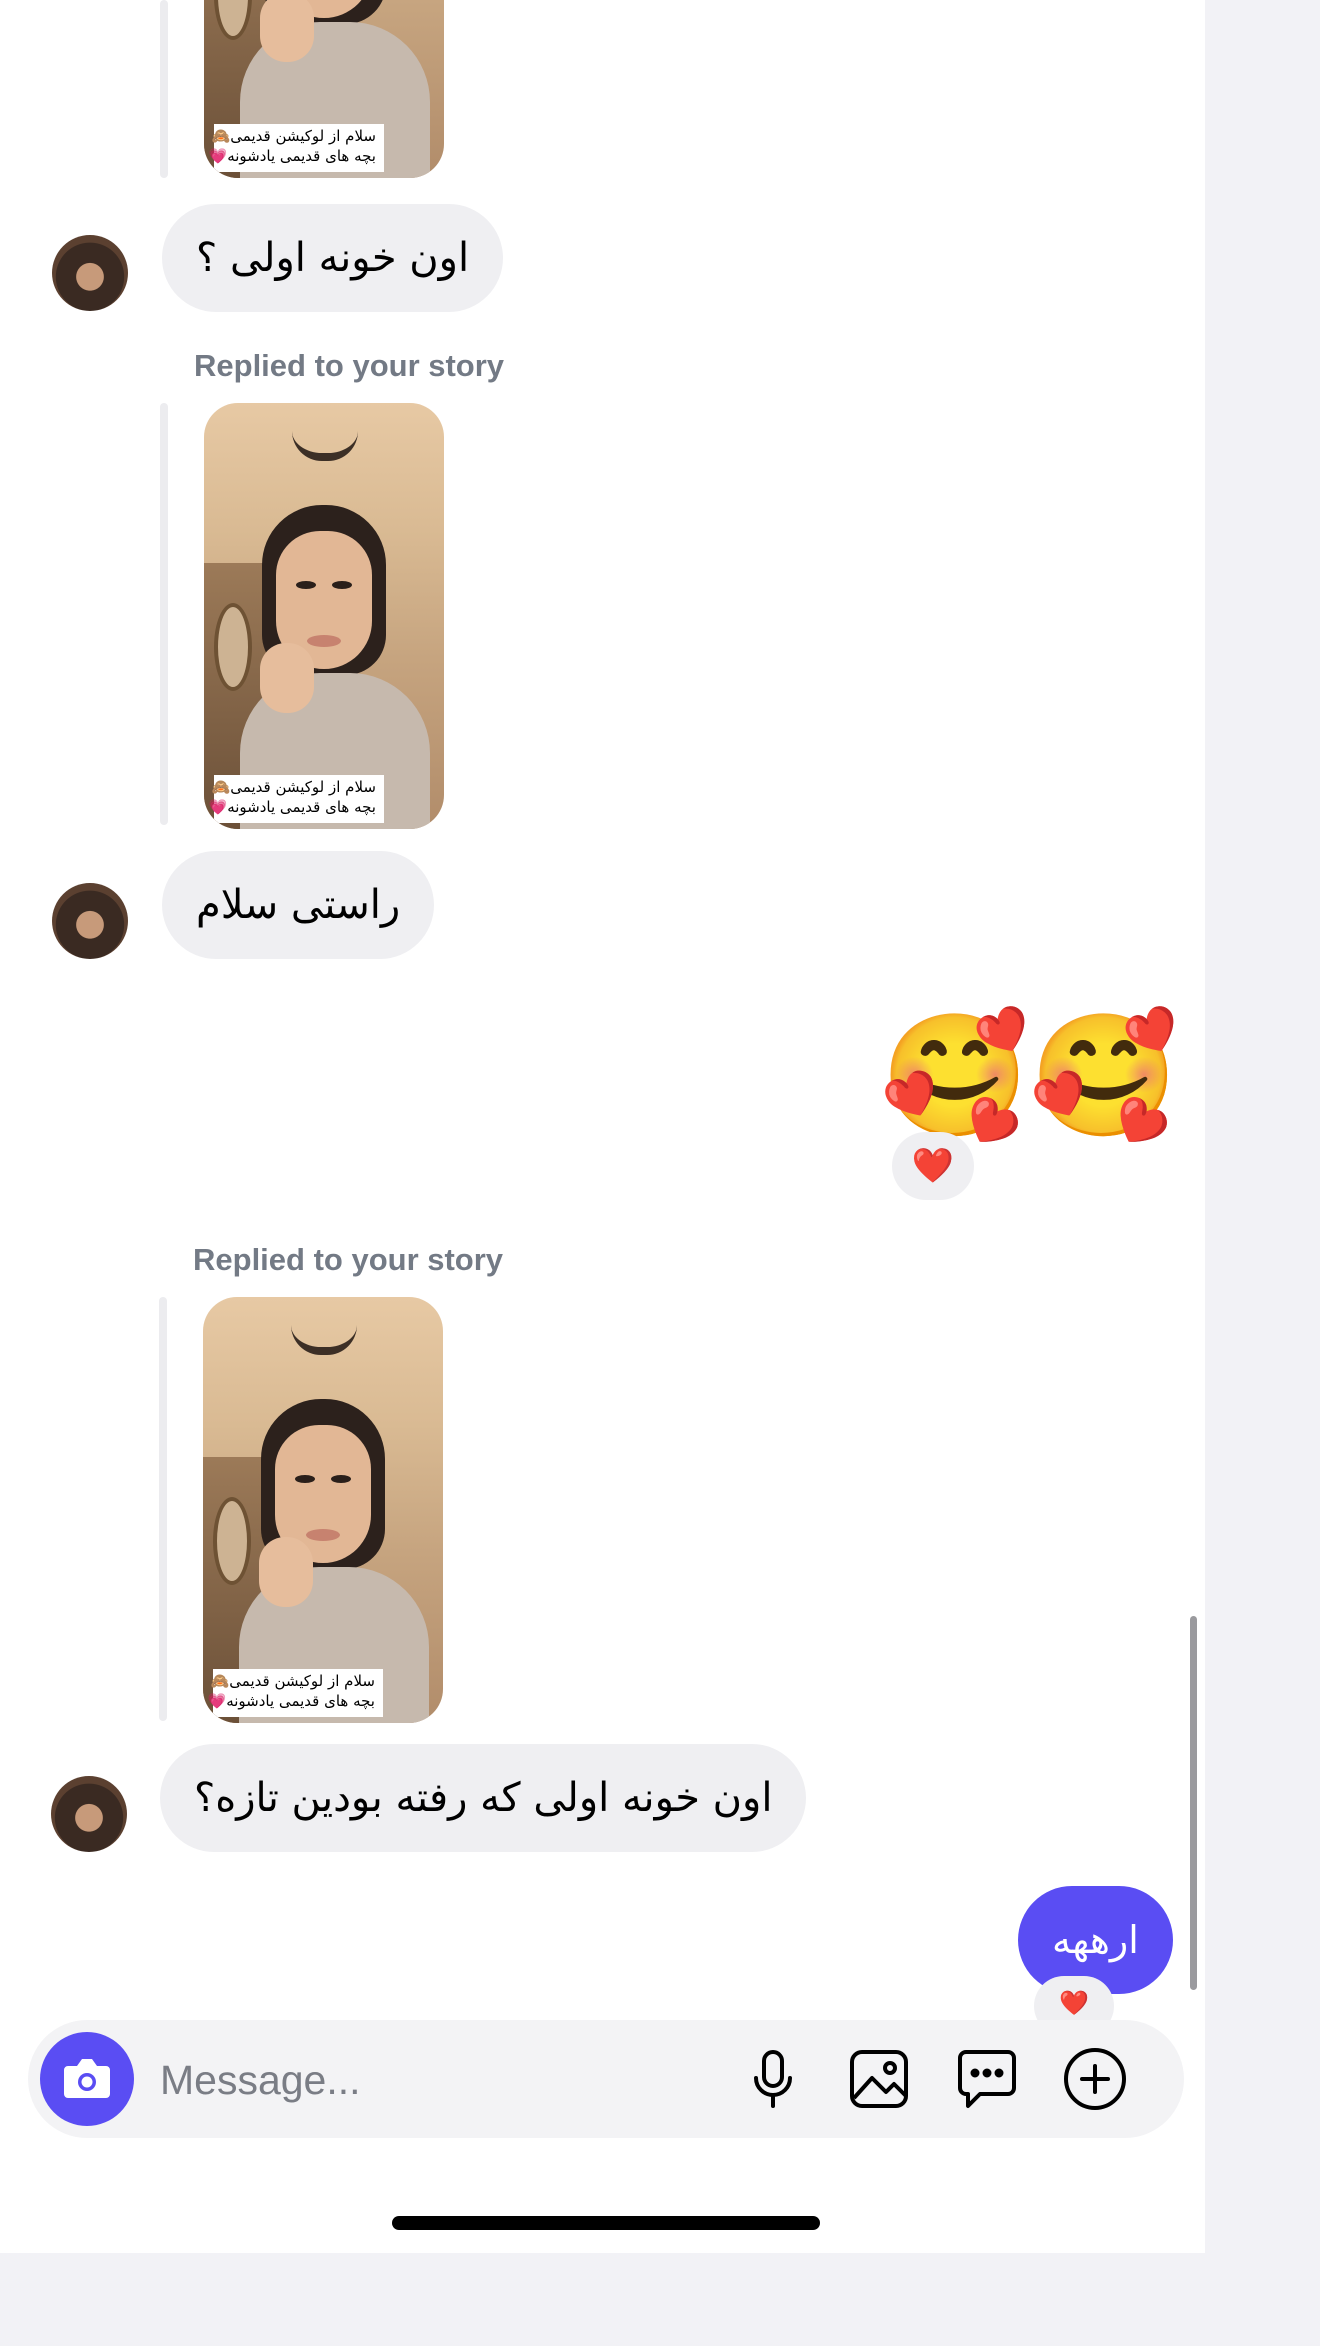  I want to click on home-indicator, so click(606, 2223).